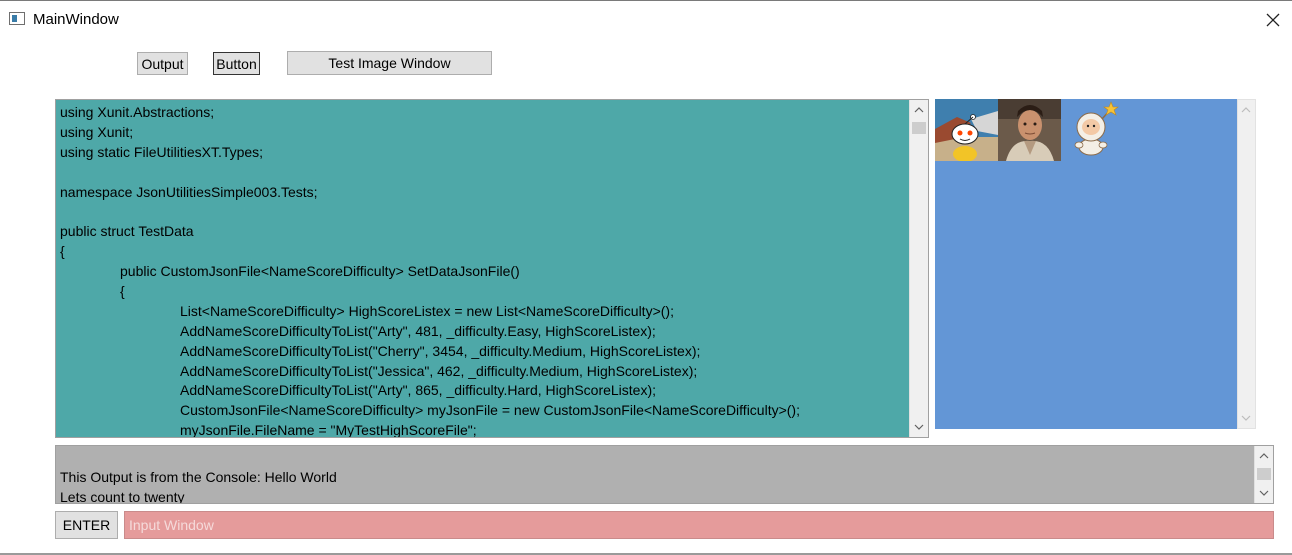 This screenshot has width=1292, height=555. I want to click on astronaut-icon, so click(1092, 130).